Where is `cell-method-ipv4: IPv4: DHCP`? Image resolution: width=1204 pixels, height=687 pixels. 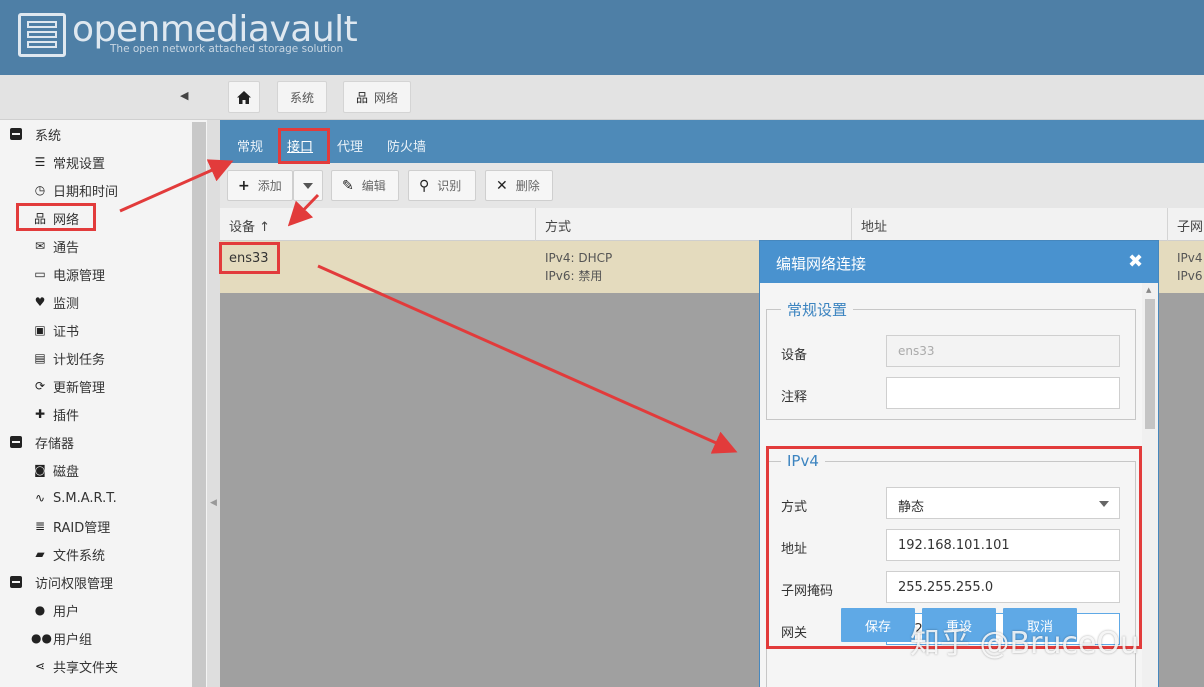
cell-method-ipv4: IPv4: DHCP is located at coordinates (579, 258).